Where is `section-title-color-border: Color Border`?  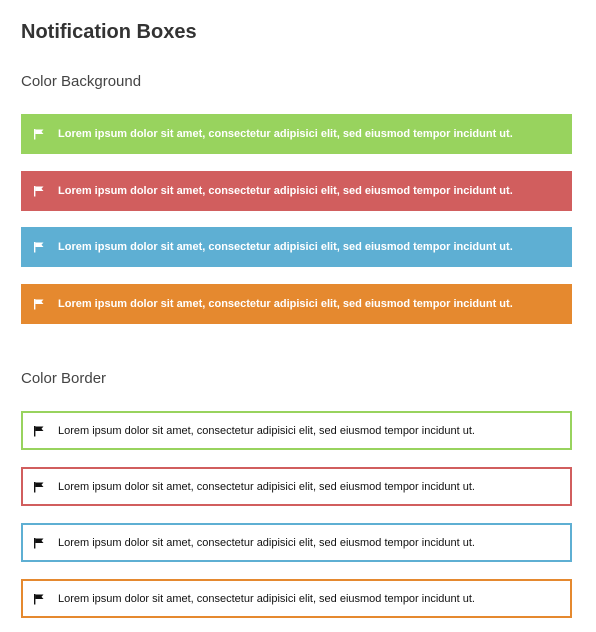 section-title-color-border: Color Border is located at coordinates (64, 378).